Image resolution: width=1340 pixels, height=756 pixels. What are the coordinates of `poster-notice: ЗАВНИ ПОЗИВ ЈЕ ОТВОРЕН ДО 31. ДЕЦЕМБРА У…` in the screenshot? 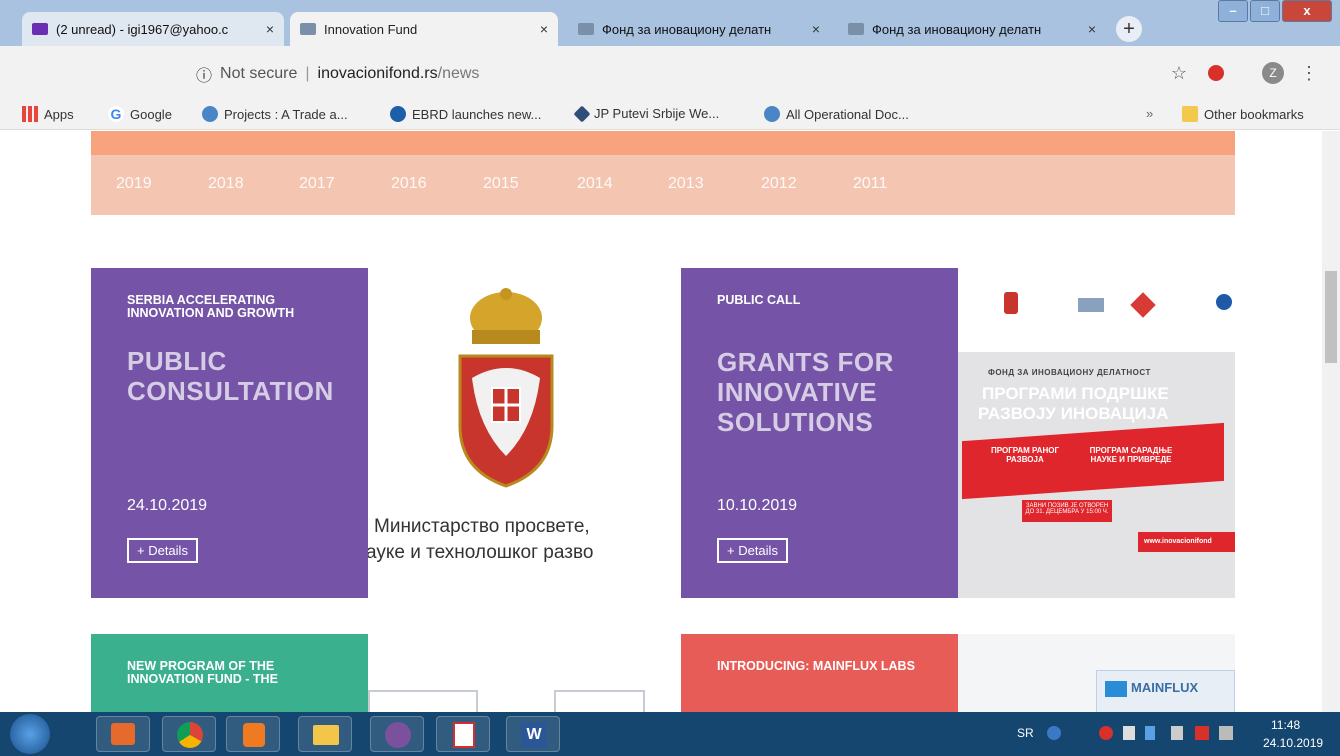 It's located at (1067, 511).